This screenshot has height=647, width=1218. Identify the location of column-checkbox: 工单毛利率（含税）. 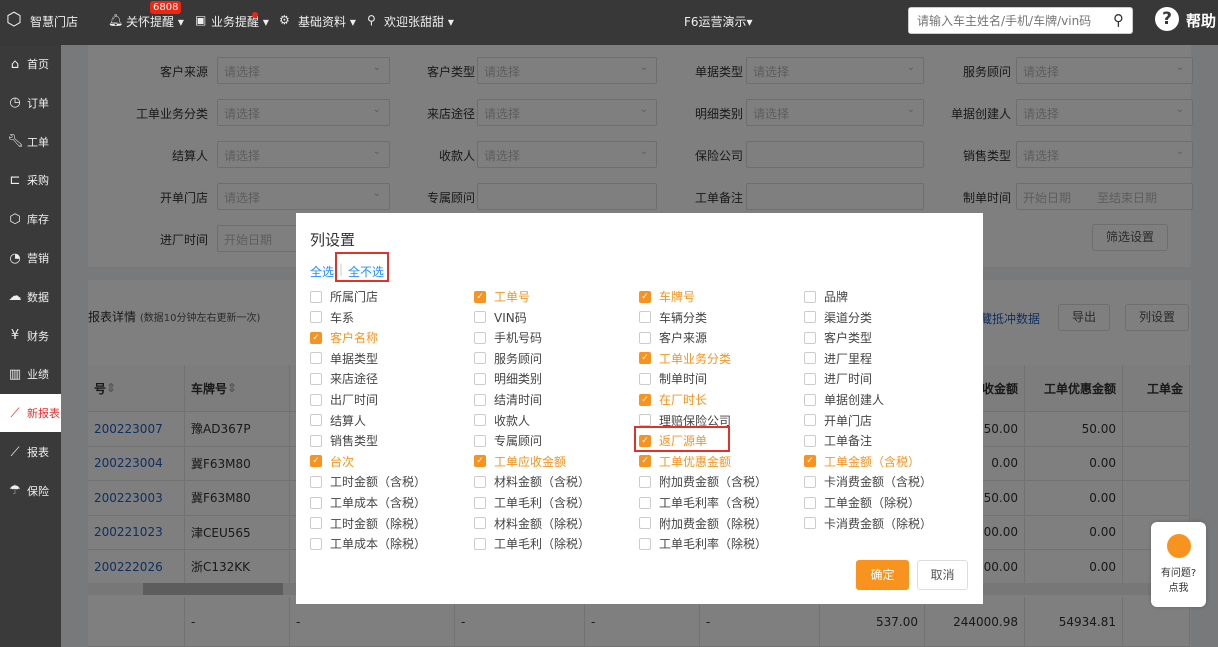
(703, 502).